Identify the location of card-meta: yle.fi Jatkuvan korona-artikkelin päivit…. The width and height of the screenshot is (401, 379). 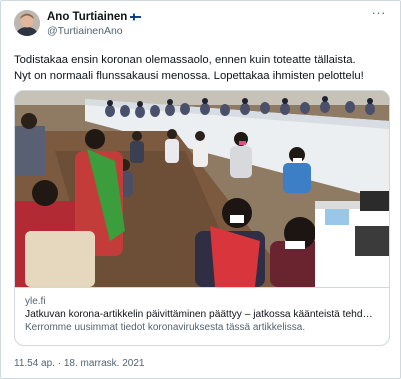
(202, 316).